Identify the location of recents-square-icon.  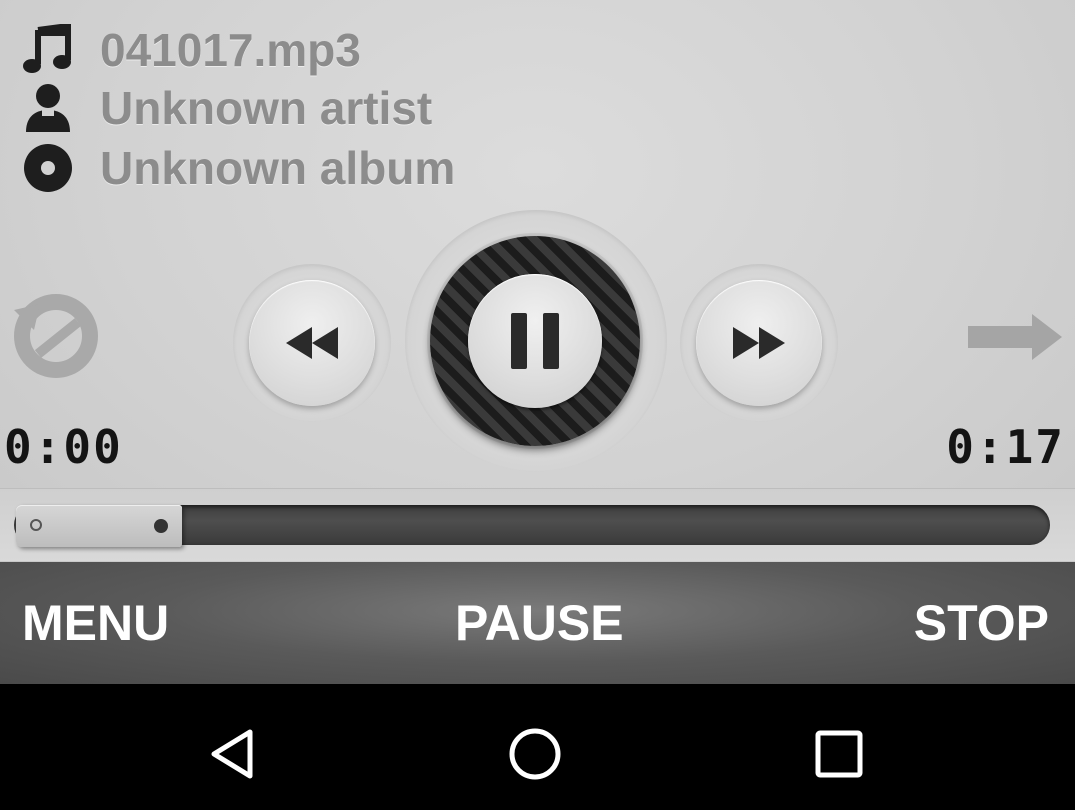
(839, 754).